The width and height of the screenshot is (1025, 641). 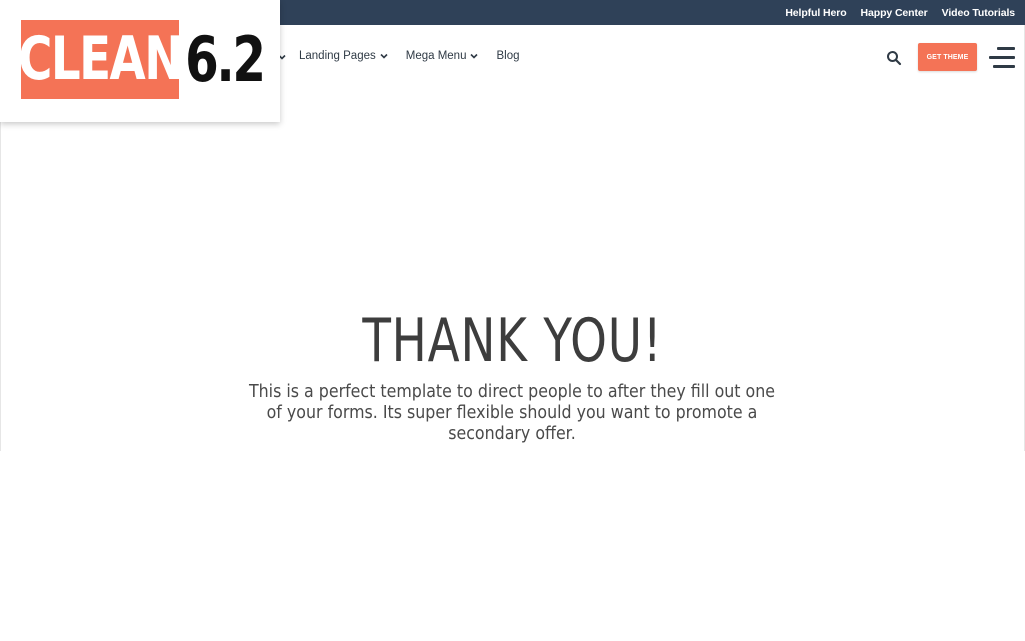 I want to click on nav-item-mega-menu: Mega Menu, so click(x=442, y=56).